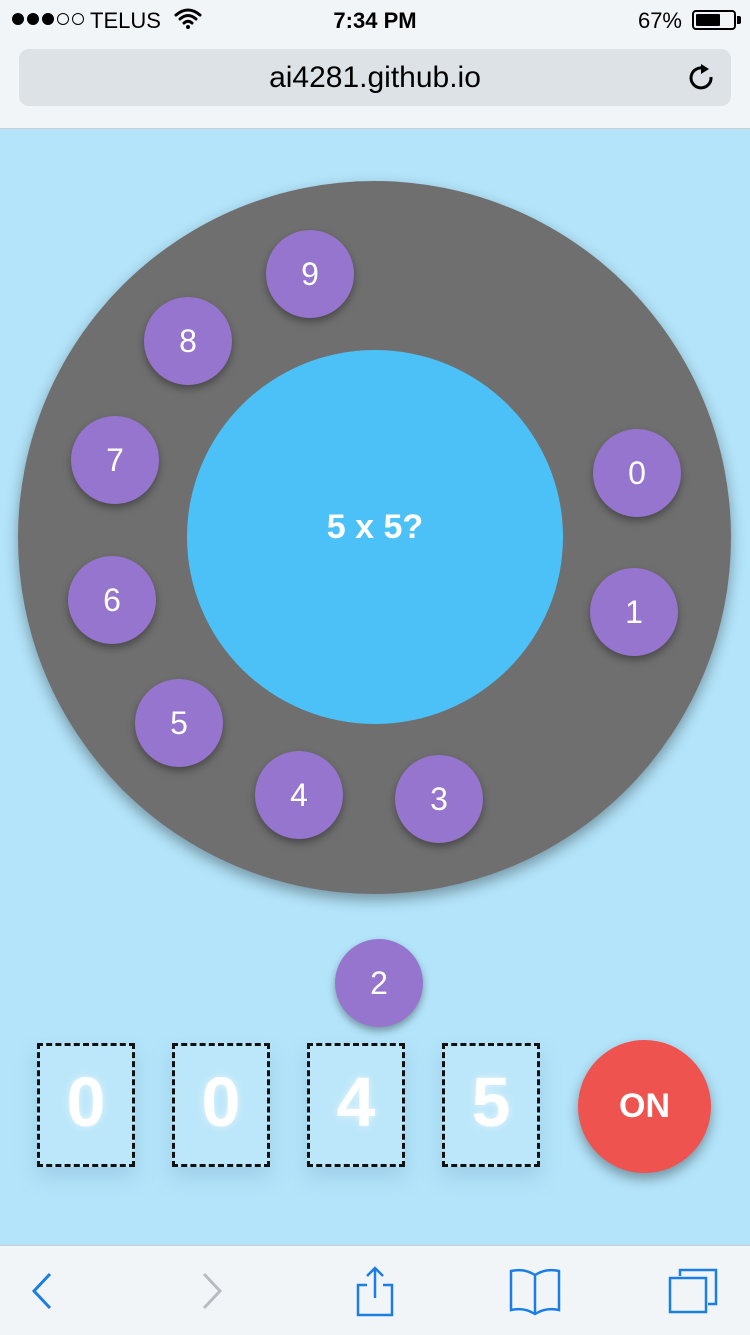 The image size is (750, 1335). I want to click on back-button, so click(42, 1290).